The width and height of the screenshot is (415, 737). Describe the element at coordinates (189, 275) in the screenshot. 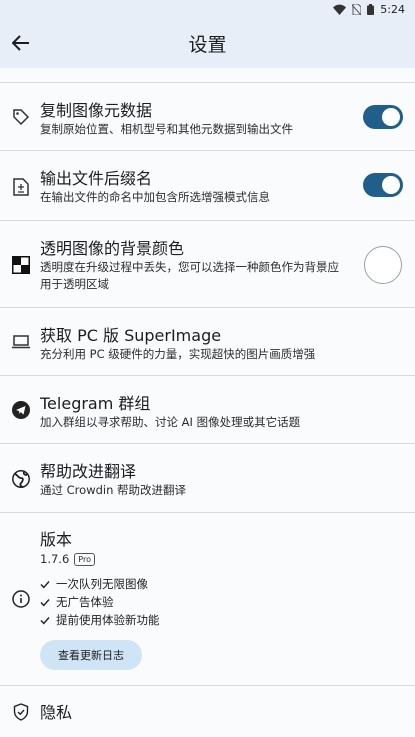

I see `item-description: 透明度在升级过程中丢失，您可以选择一种颜色作为背景应用于透明区域` at that location.